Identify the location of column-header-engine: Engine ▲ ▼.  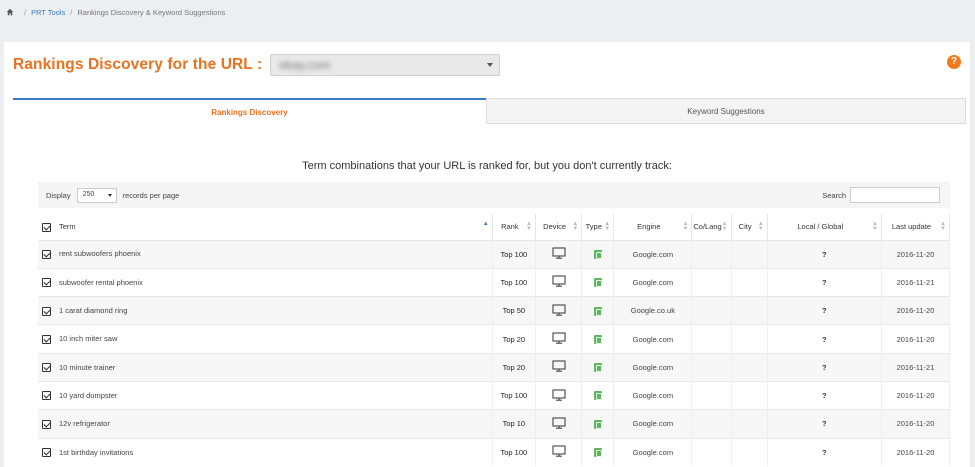
(653, 227).